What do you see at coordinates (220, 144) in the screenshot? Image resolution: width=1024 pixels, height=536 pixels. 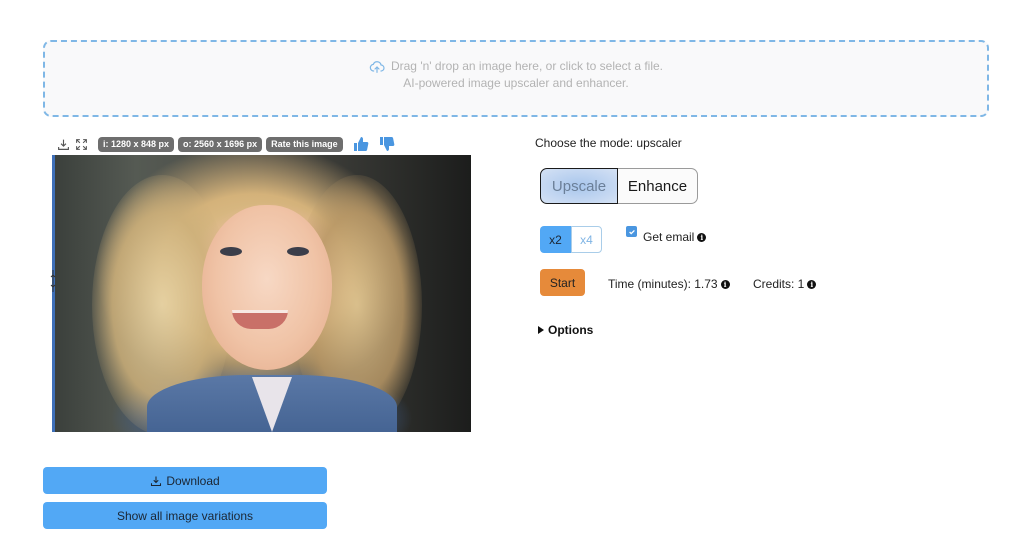 I see `output-size-badge: o: 2560 x 1696 px` at bounding box center [220, 144].